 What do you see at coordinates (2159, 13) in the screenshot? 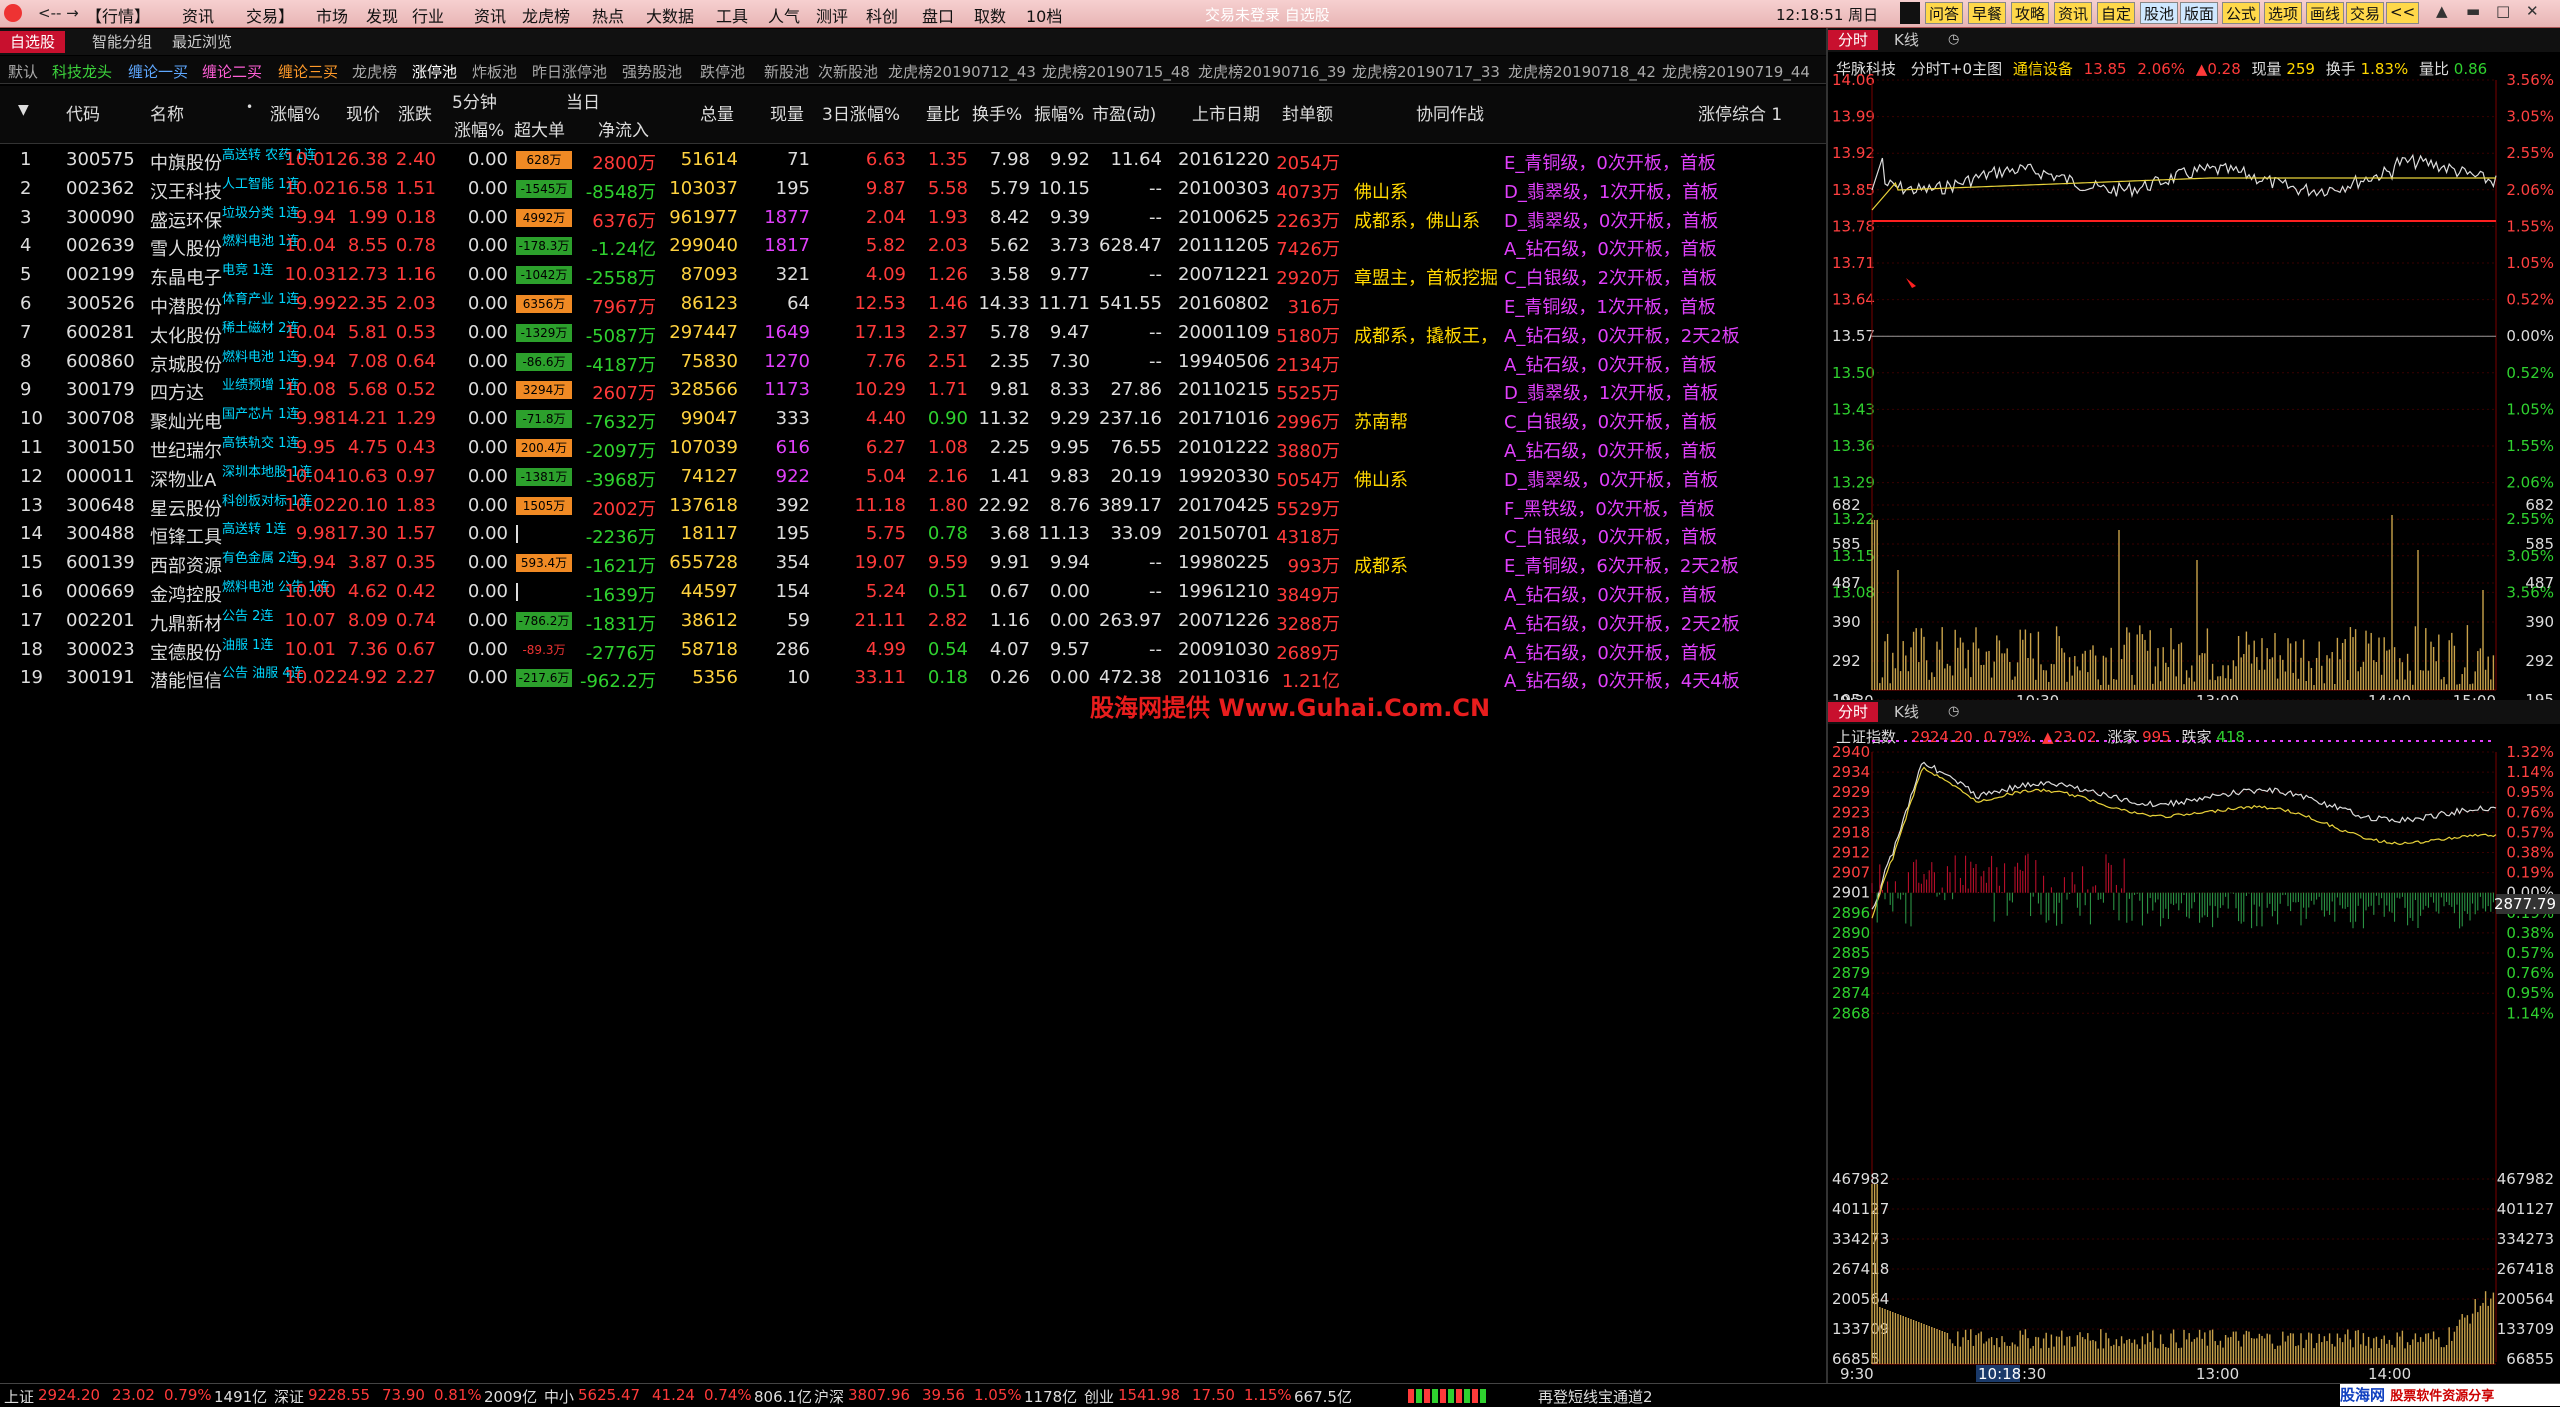
I see `toolbar-button: 股池` at bounding box center [2159, 13].